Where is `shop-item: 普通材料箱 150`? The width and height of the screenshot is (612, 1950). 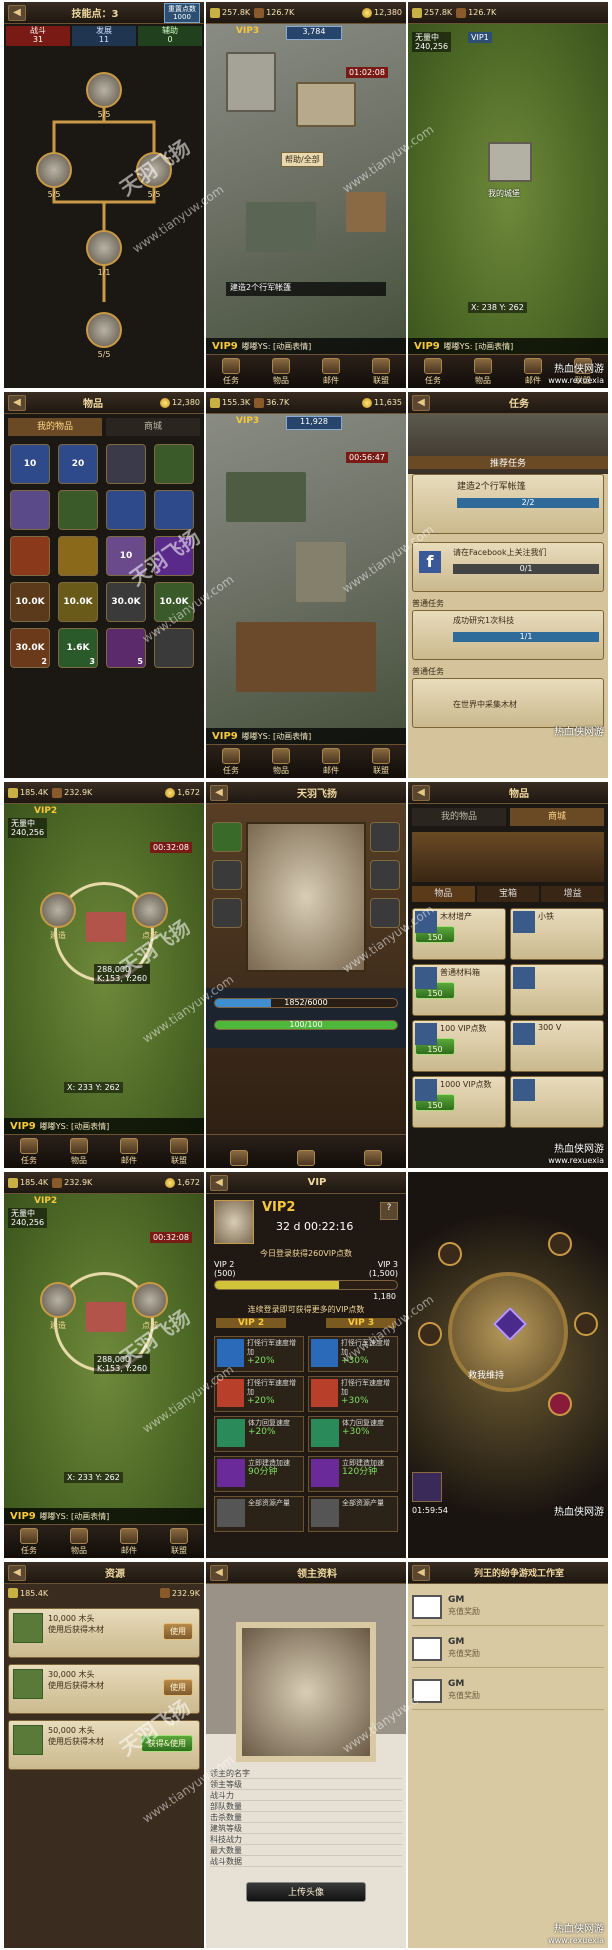 shop-item: 普通材料箱 150 is located at coordinates (459, 990).